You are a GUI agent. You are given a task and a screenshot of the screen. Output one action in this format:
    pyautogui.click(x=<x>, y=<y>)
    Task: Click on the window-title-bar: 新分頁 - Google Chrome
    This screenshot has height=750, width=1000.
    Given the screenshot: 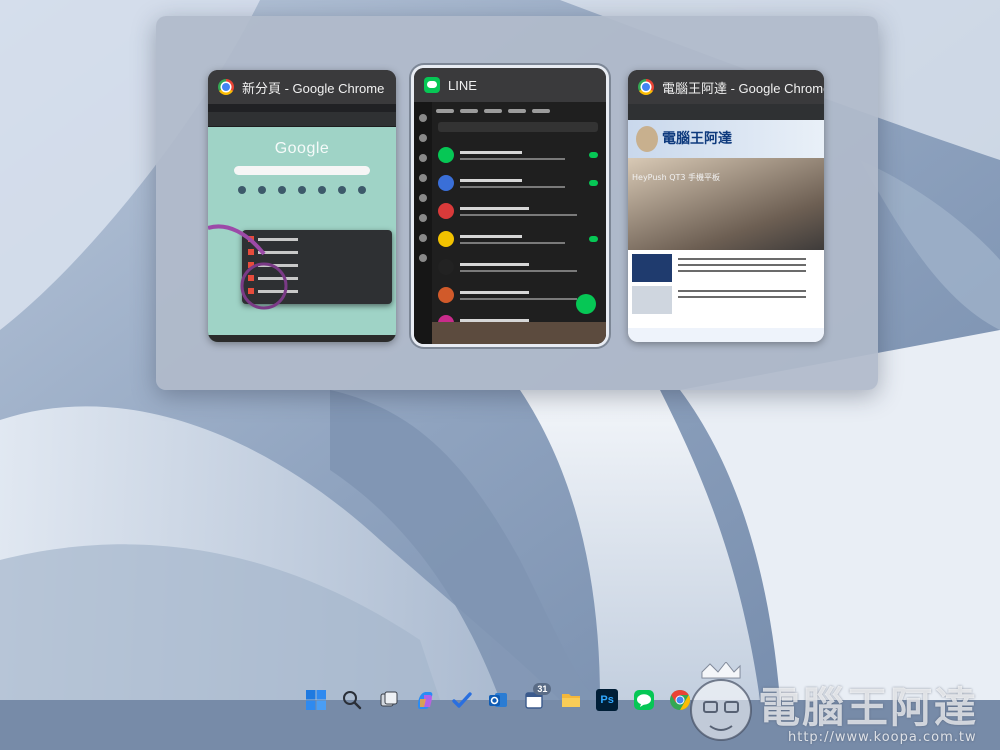 What is the action you would take?
    pyautogui.click(x=302, y=87)
    